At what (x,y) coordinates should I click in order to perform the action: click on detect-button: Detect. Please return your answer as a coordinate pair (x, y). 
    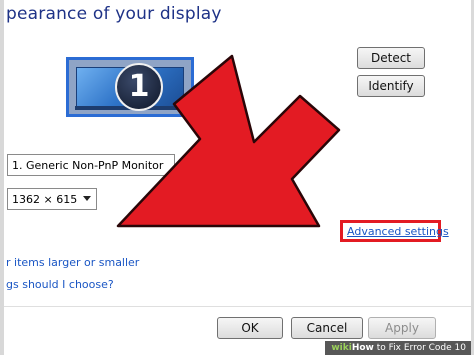
    Looking at the image, I should click on (391, 58).